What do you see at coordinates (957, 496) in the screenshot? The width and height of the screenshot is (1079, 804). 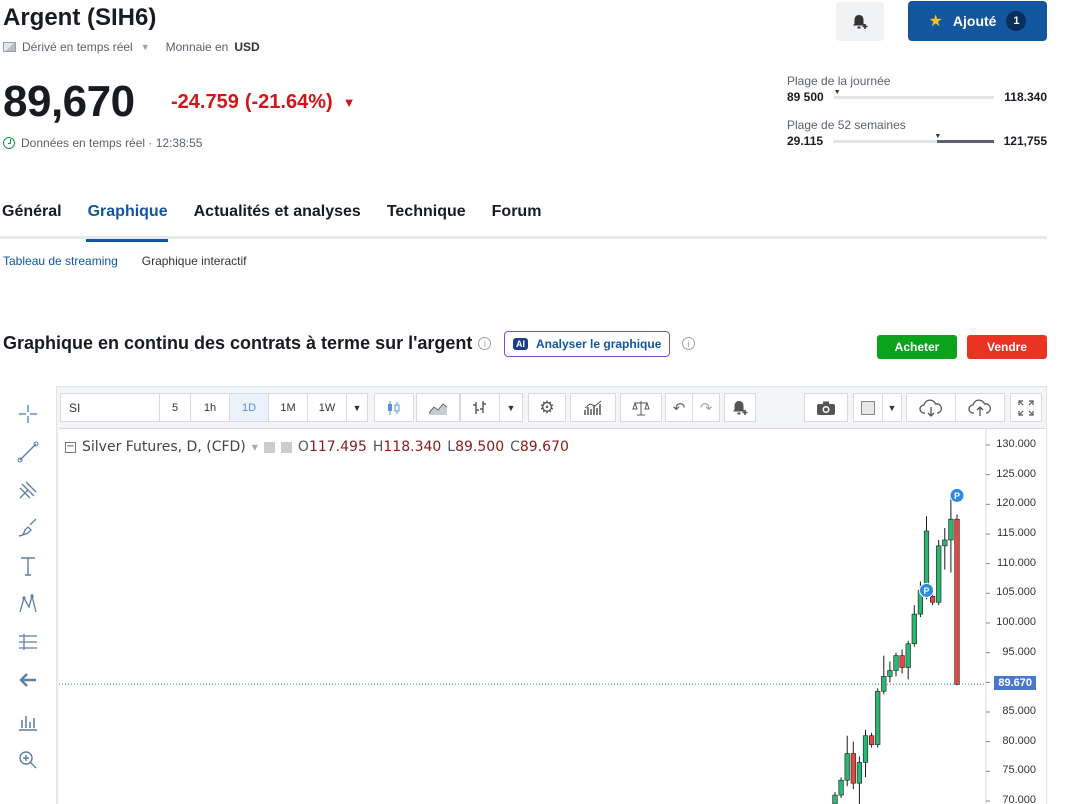 I see `event-marker-label: P` at bounding box center [957, 496].